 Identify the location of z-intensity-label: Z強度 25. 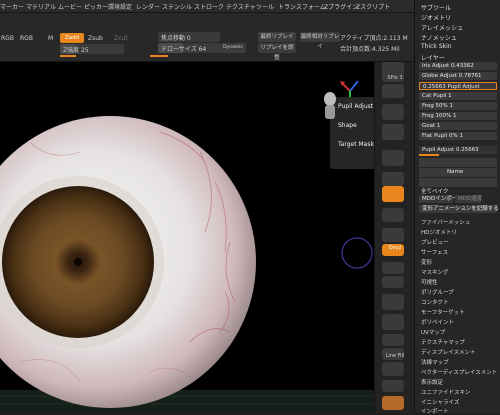
(76, 50).